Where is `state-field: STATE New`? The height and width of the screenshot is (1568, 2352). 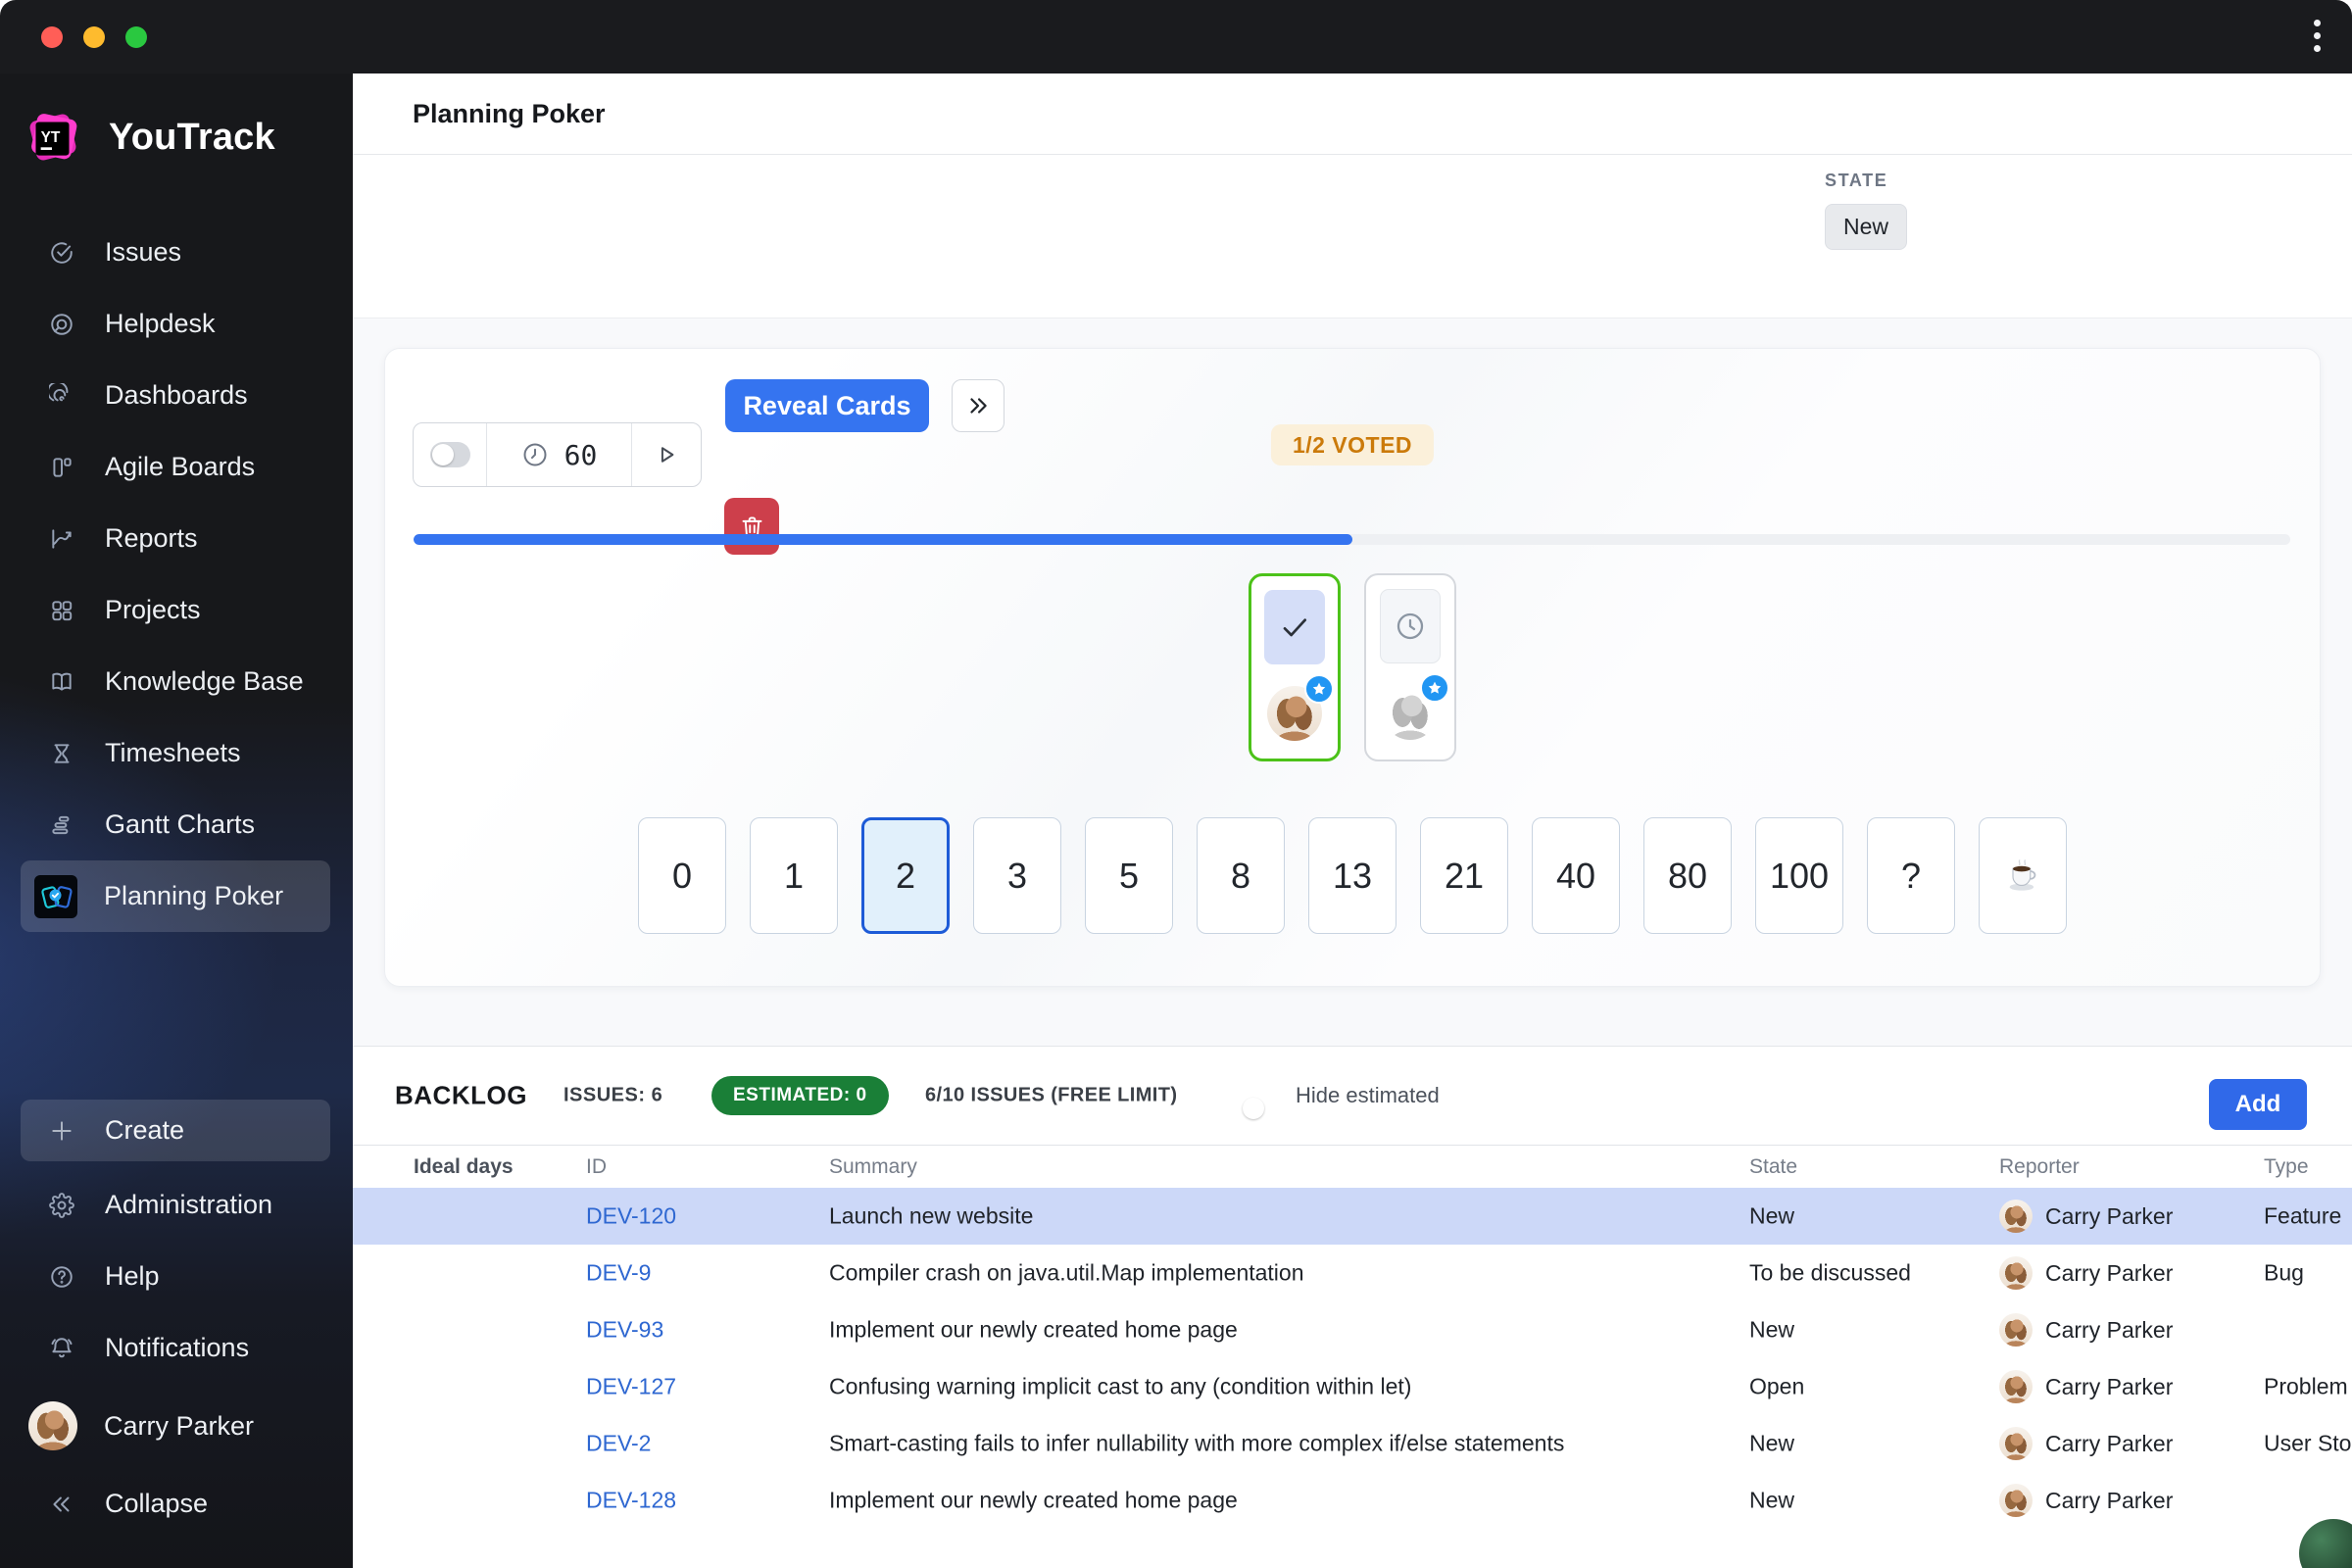 state-field: STATE New is located at coordinates (1866, 210).